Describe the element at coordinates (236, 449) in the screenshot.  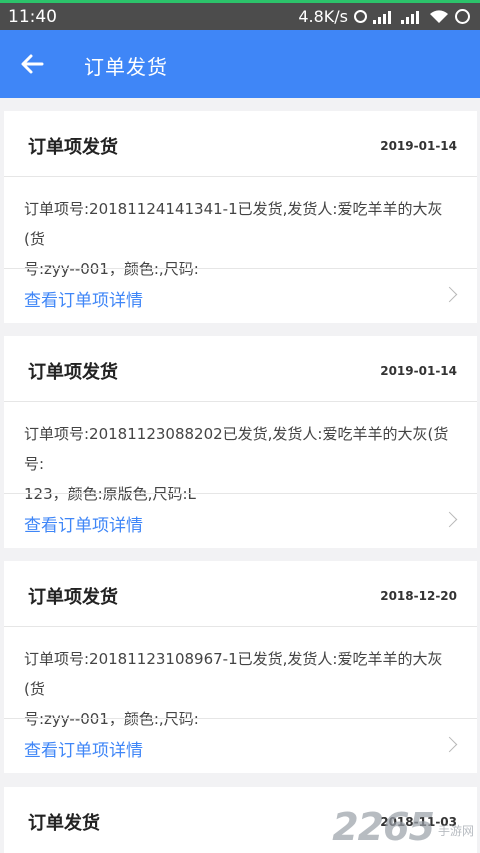
I see `card-body-line: 订单项号:20181123088202已发货,发货人:爱吃羊羊的大灰(货号:` at that location.